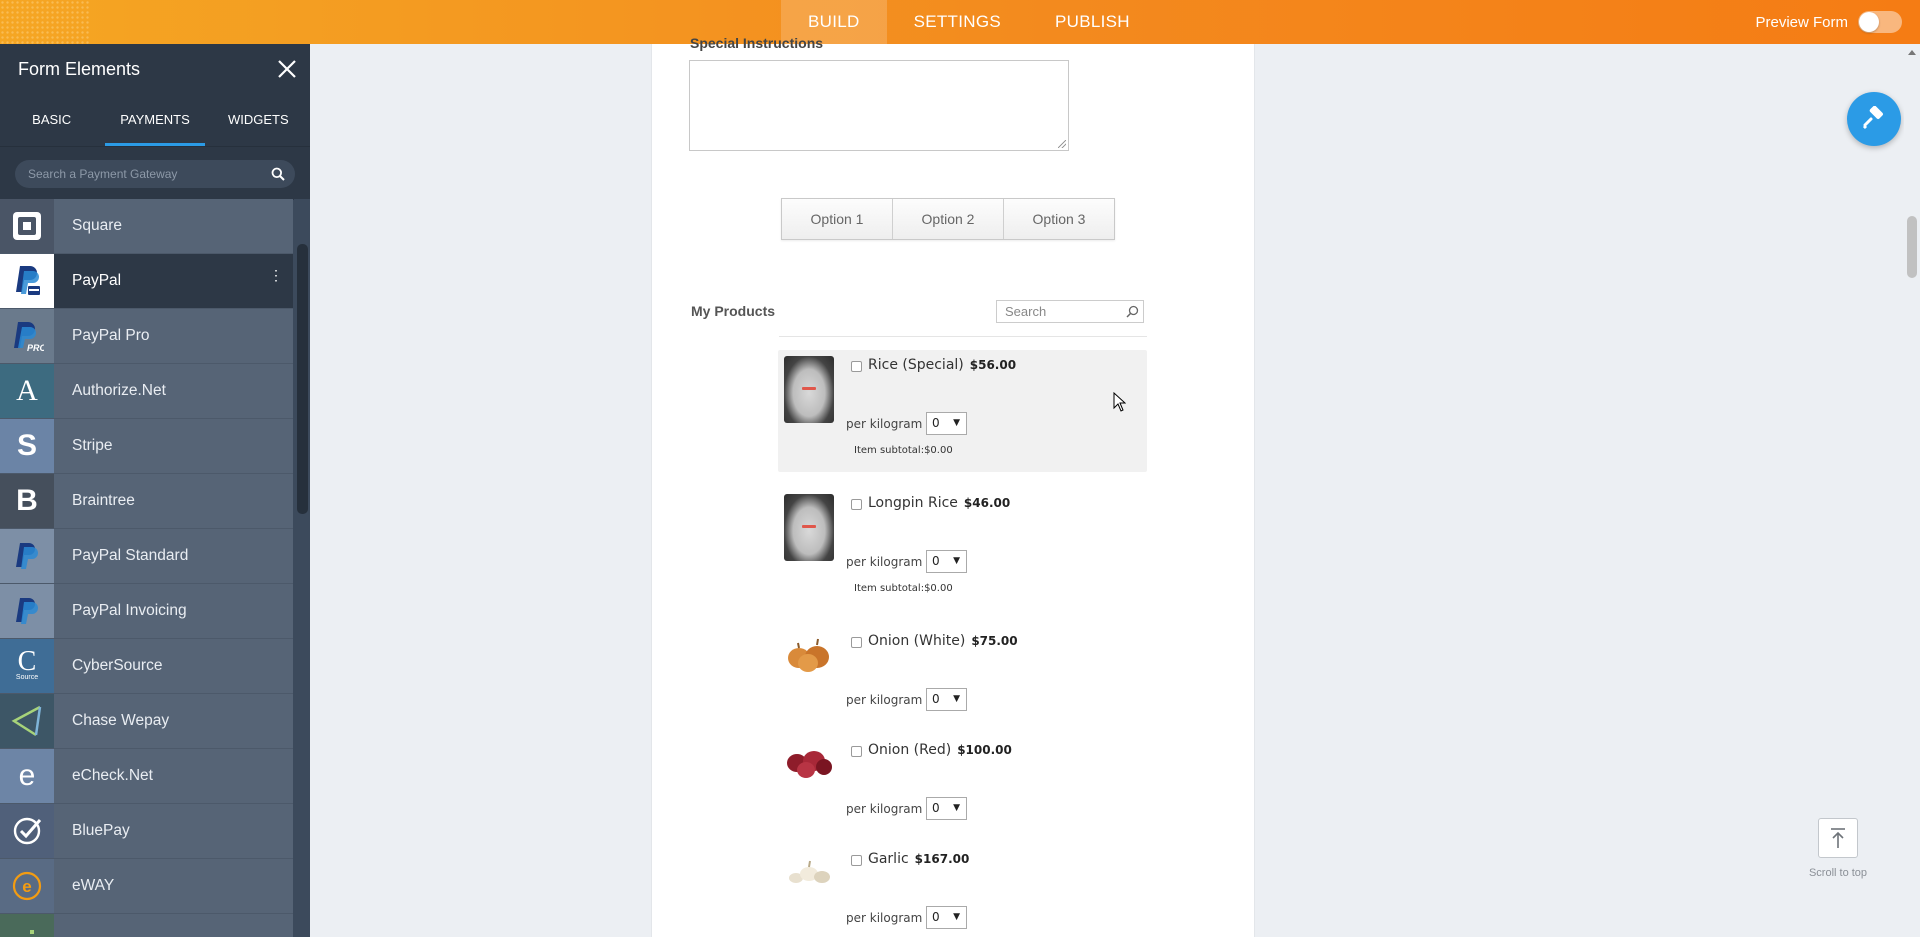 The height and width of the screenshot is (937, 1920). I want to click on page-scrollbar-thumb, so click(1912, 247).